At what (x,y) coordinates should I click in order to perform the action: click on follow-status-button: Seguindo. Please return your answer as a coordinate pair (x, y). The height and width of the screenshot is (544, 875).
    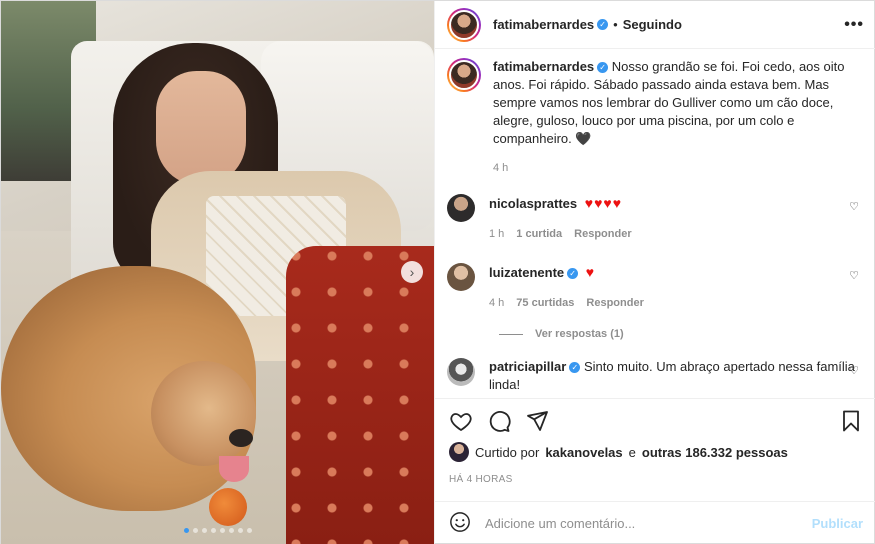
    Looking at the image, I should click on (652, 24).